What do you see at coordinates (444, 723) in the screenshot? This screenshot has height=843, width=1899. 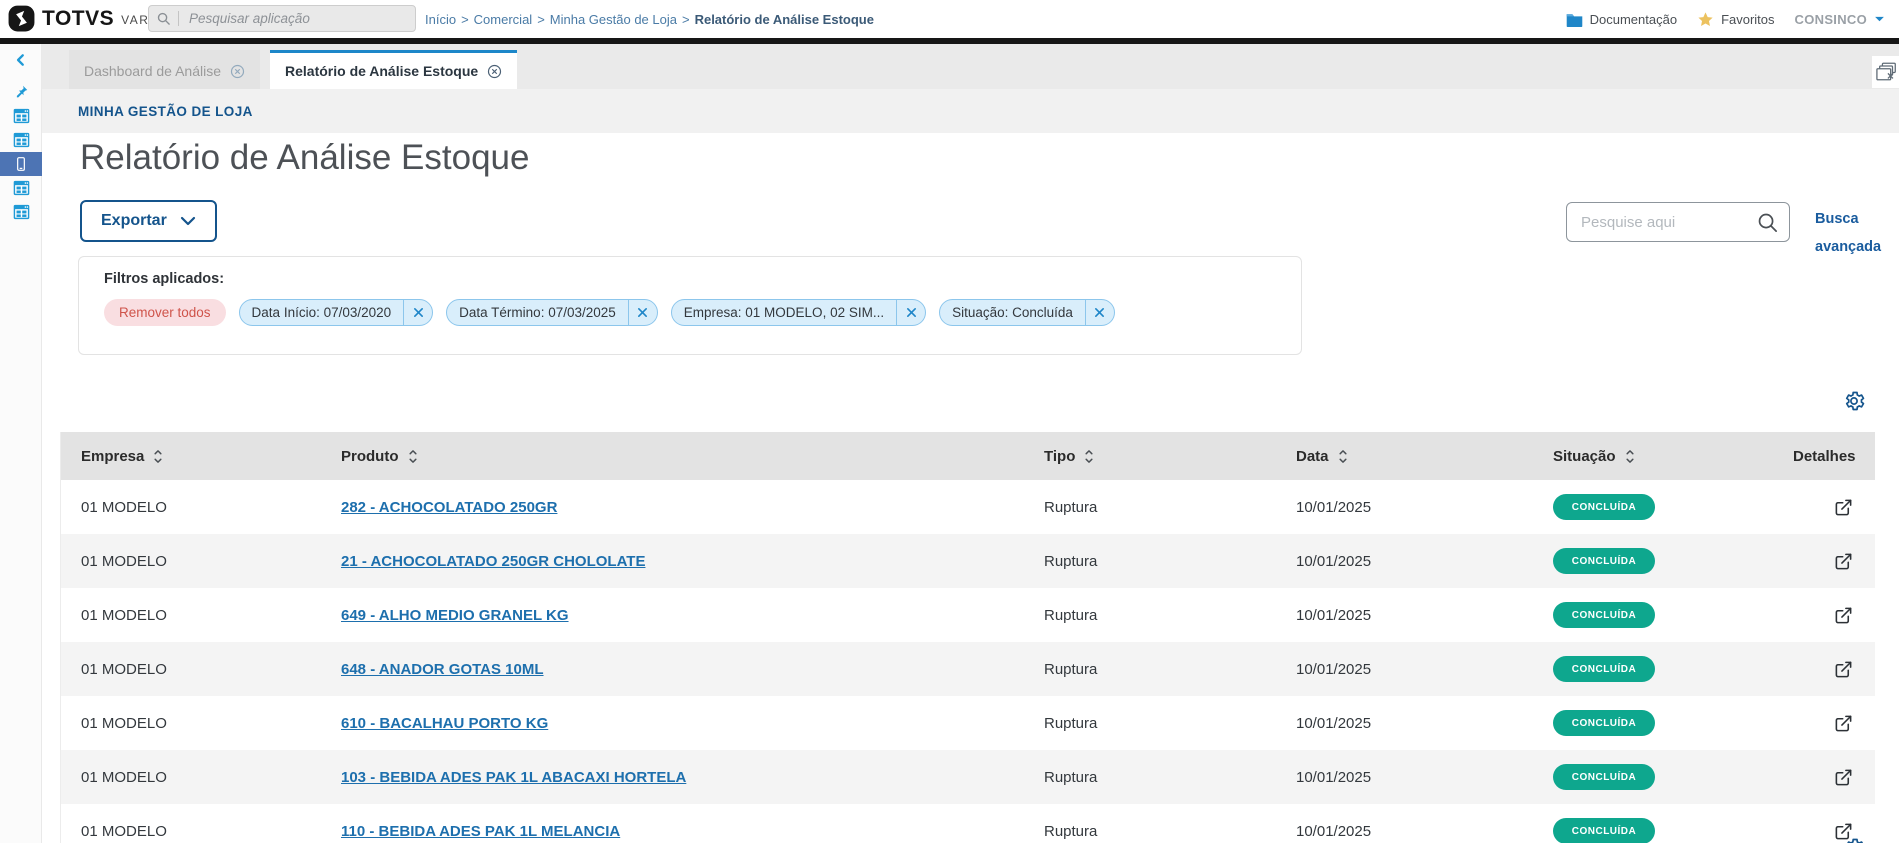 I see `product-link: 610 - BACALHAU PORTO KG` at bounding box center [444, 723].